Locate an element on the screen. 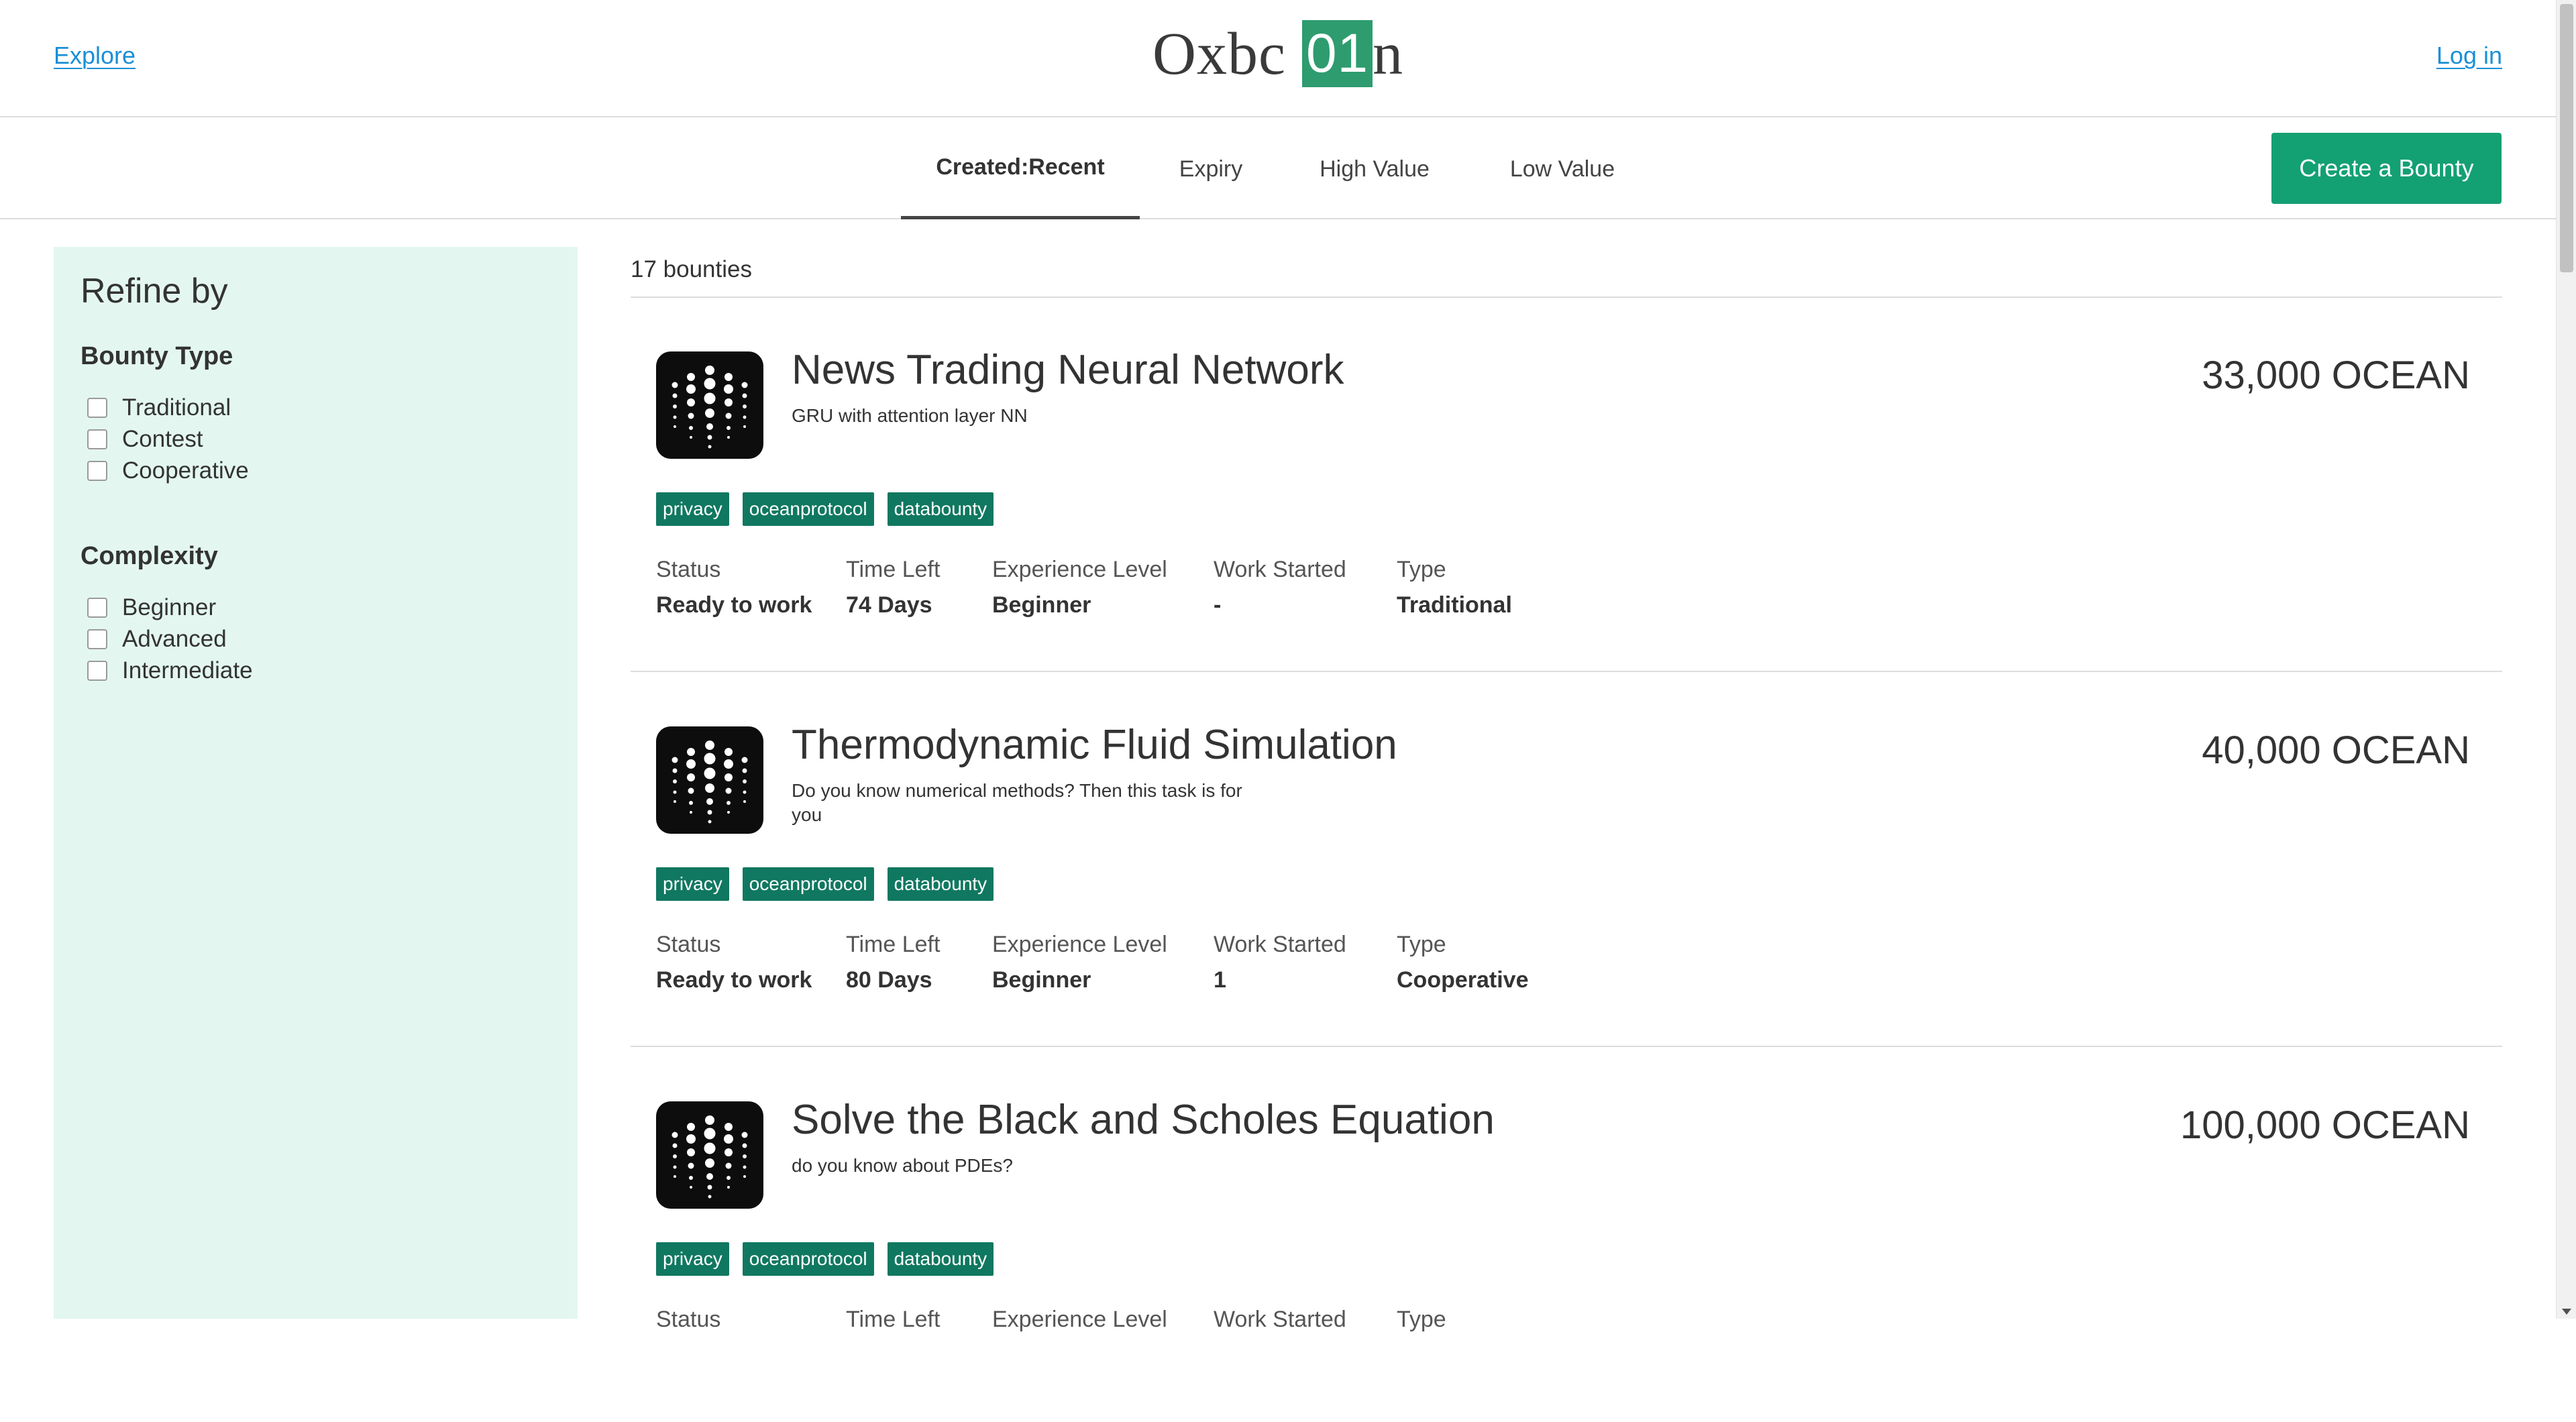  bounty-description: do you know about PDEs? is located at coordinates (902, 1165).